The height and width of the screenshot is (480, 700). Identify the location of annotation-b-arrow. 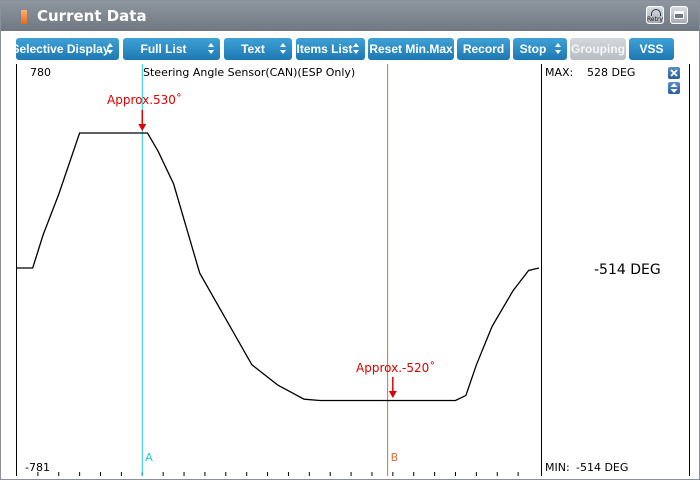
(392, 387).